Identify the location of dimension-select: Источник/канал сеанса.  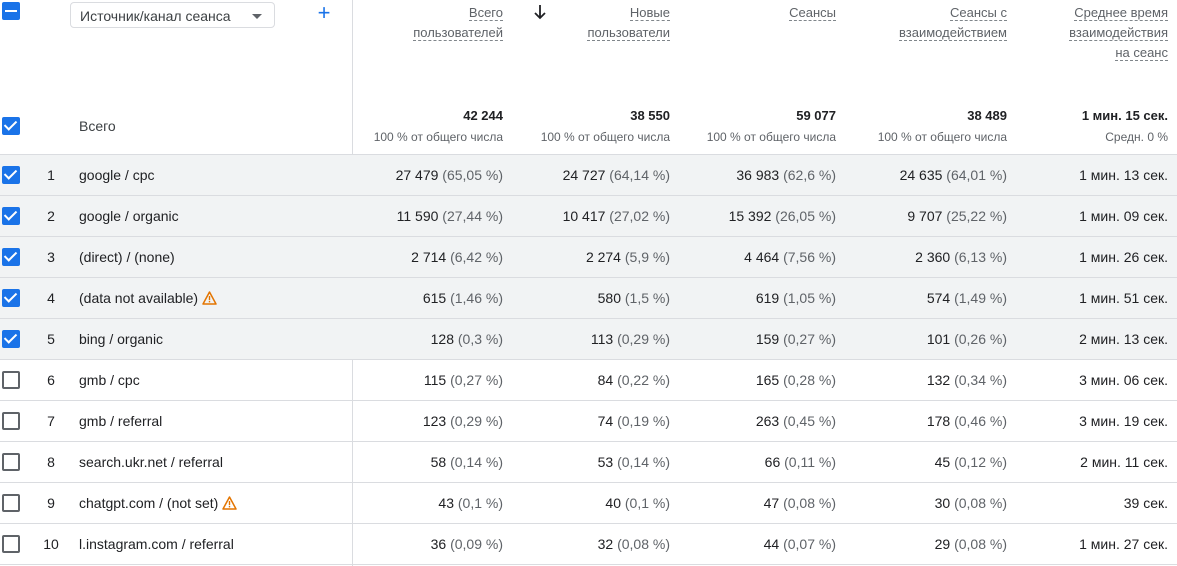
(172, 15).